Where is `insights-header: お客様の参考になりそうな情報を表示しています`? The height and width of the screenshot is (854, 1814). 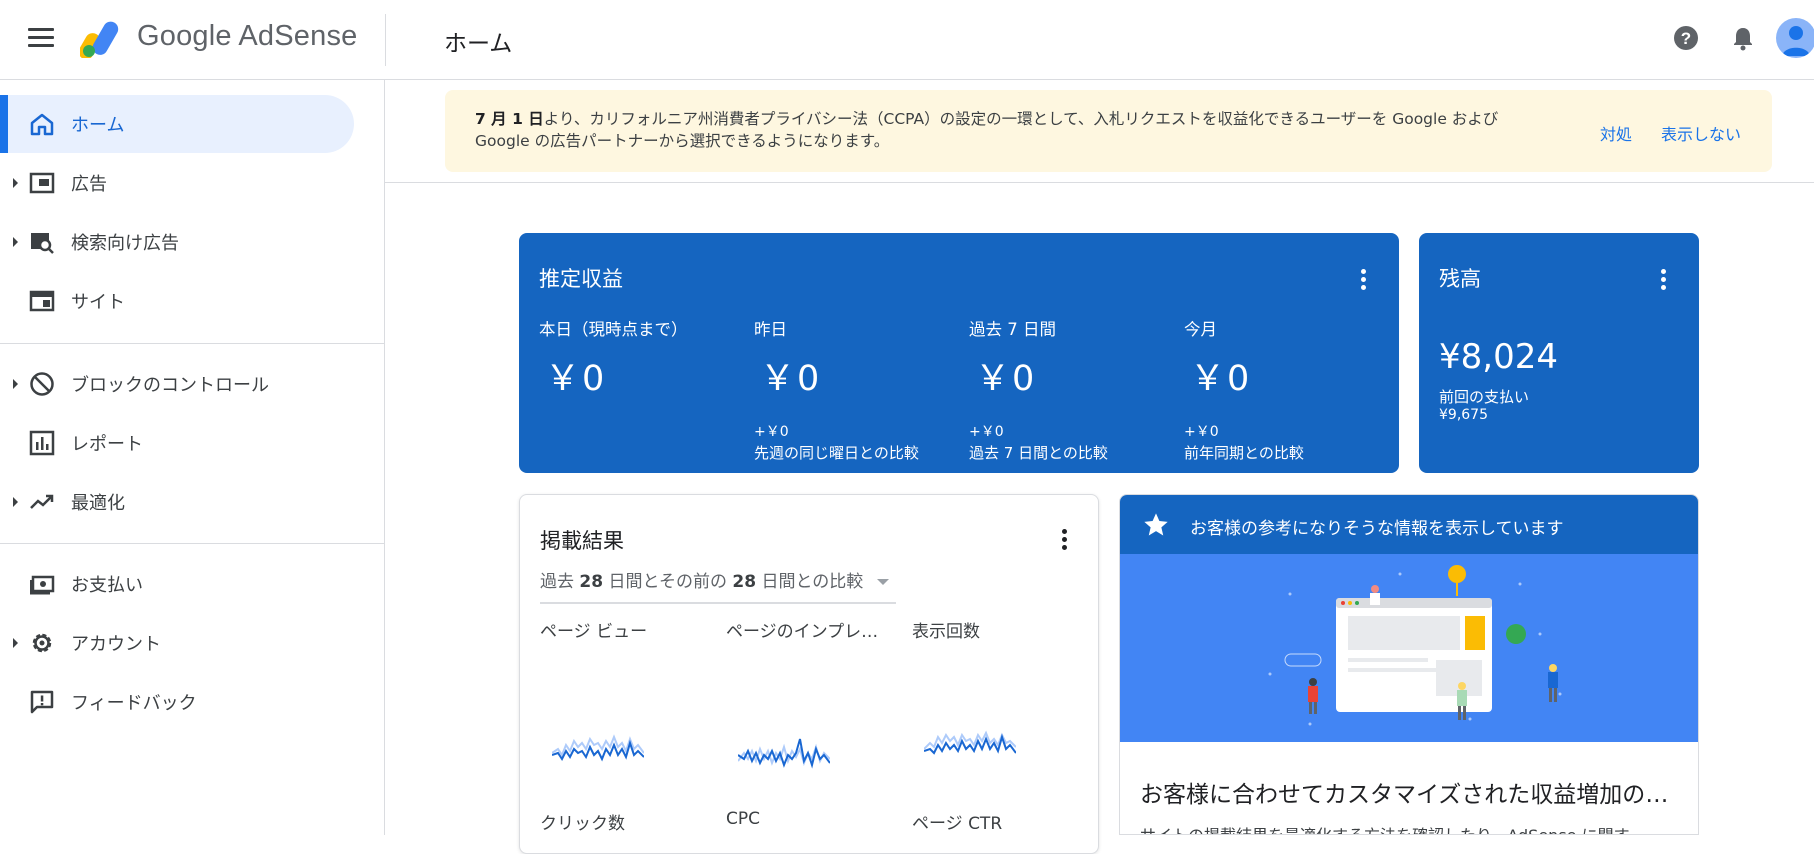
insights-header: お客様の参考になりそうな情報を表示しています is located at coordinates (1409, 524).